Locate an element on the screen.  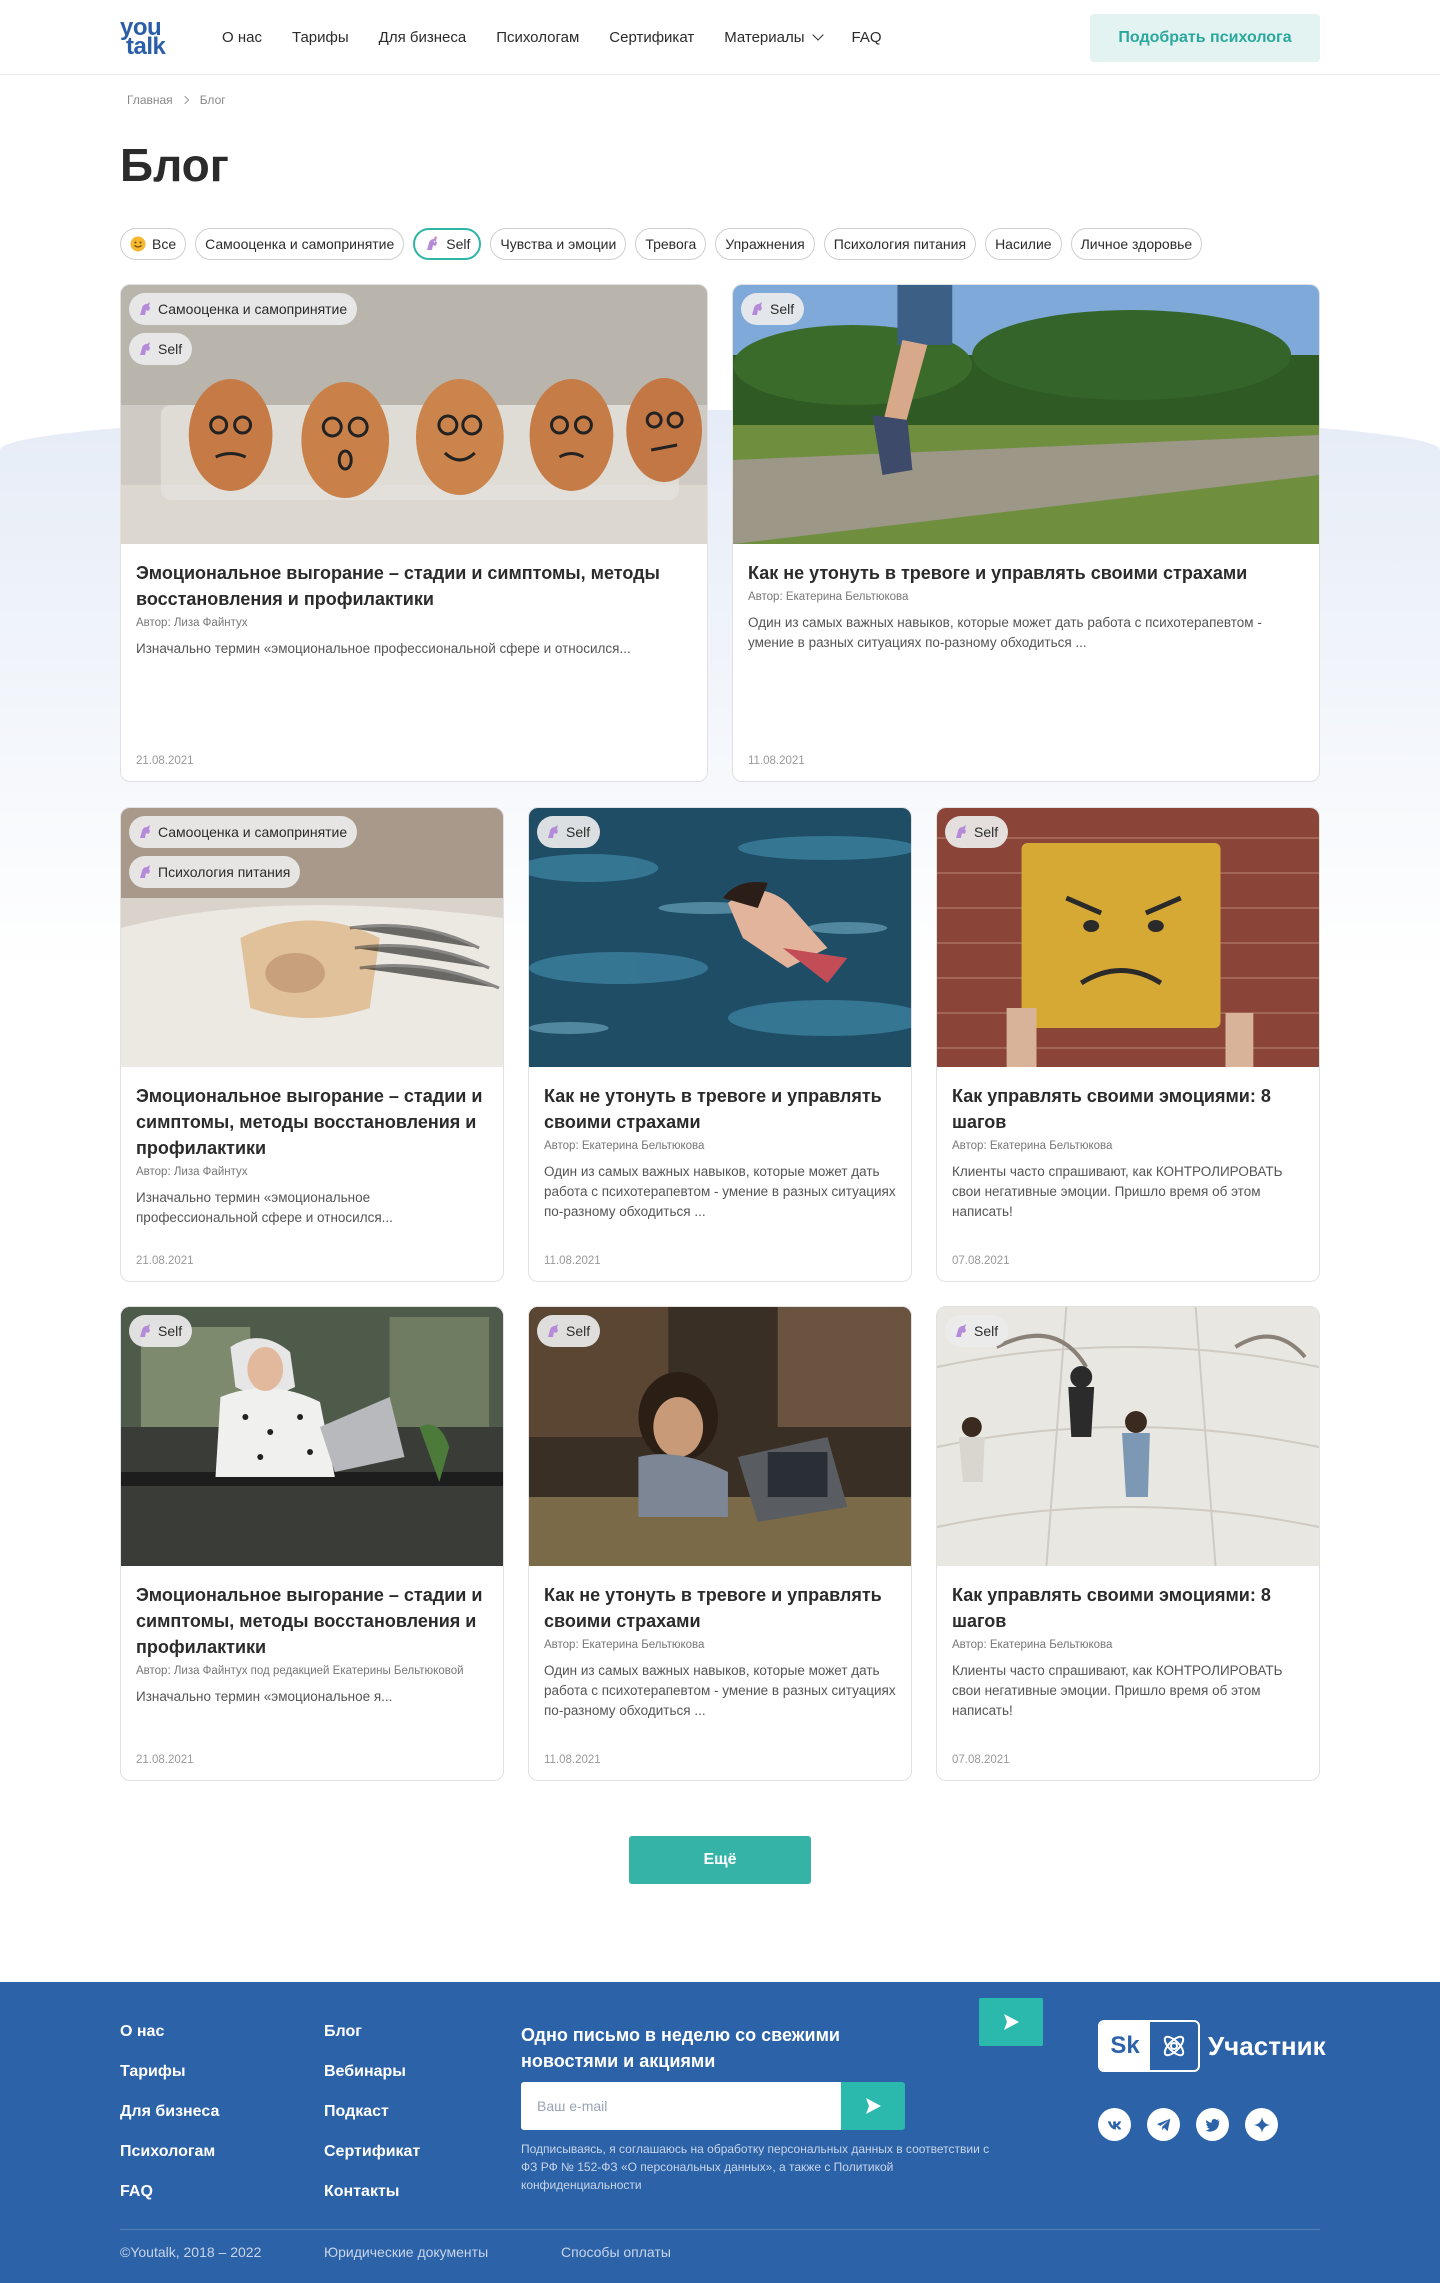
find-psychologist-button: Подобрать психолога is located at coordinates (1205, 38).